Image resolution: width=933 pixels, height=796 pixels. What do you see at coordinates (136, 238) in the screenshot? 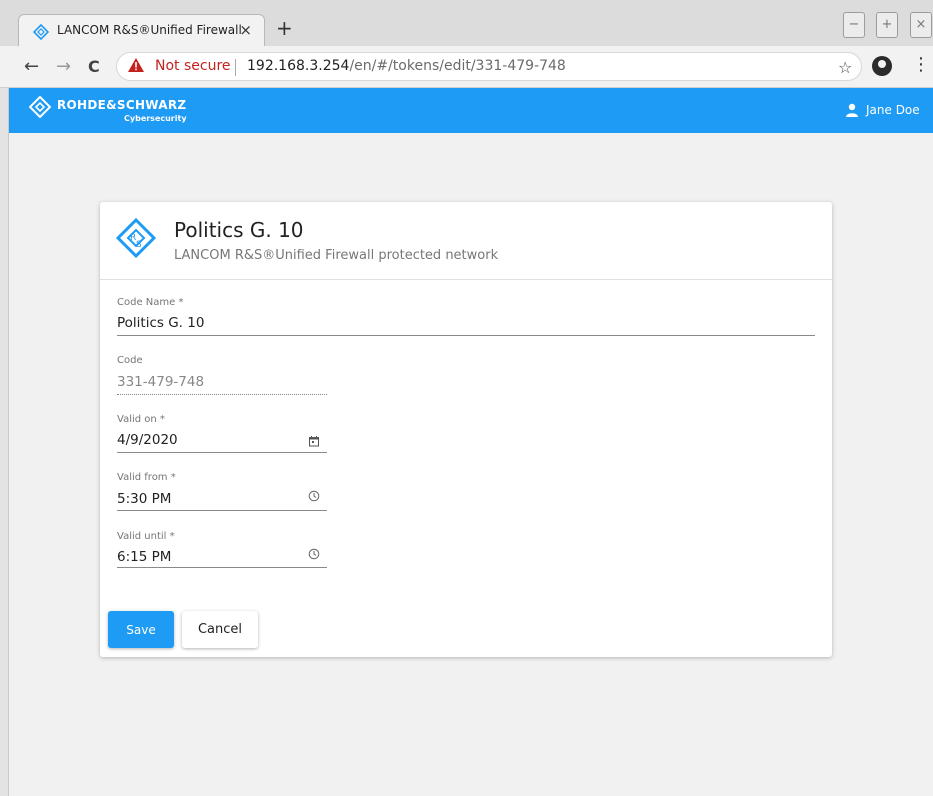
I see `rs-logo-icon: R S` at bounding box center [136, 238].